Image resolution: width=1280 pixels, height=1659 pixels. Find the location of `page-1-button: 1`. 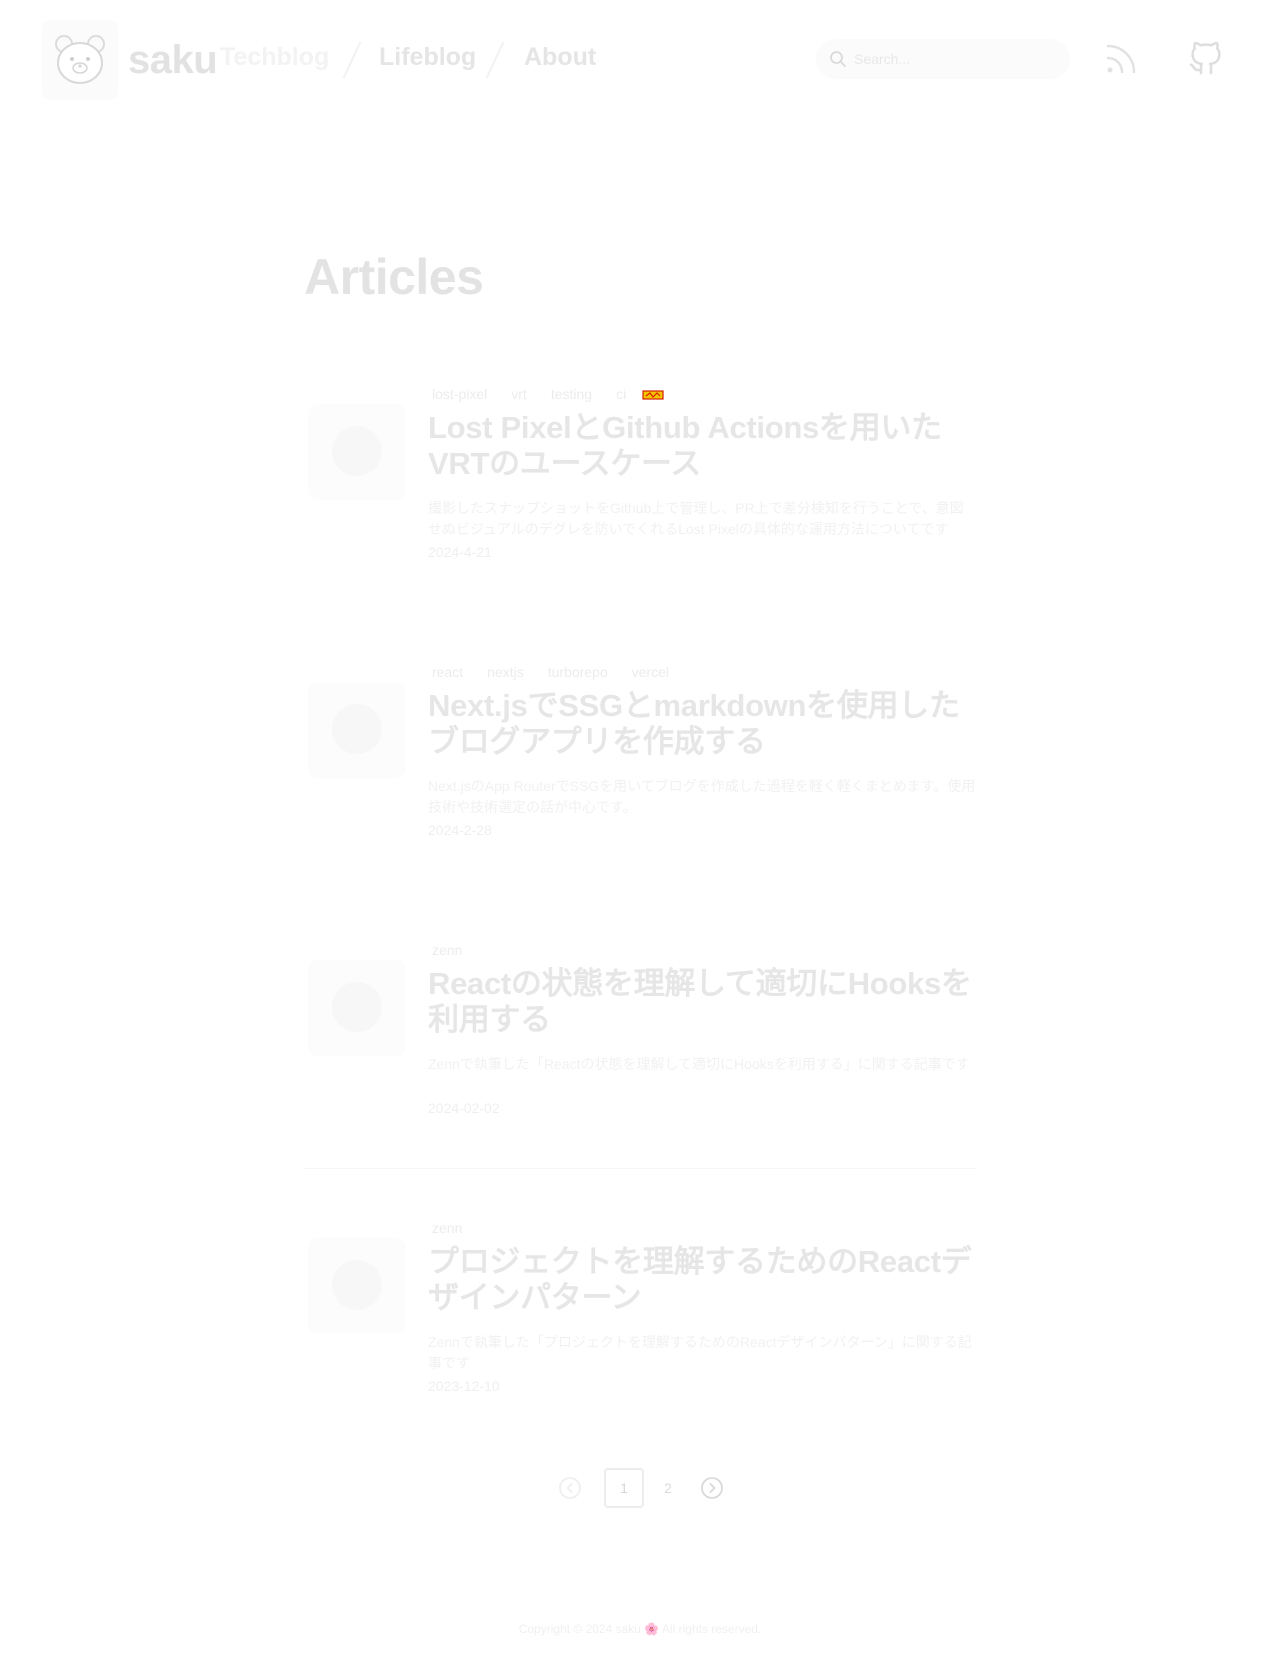

page-1-button: 1 is located at coordinates (624, 1488).